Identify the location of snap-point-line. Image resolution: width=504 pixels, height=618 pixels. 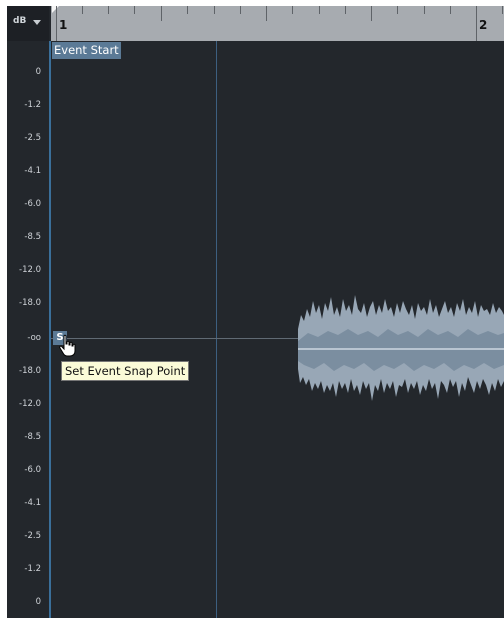
(216, 329).